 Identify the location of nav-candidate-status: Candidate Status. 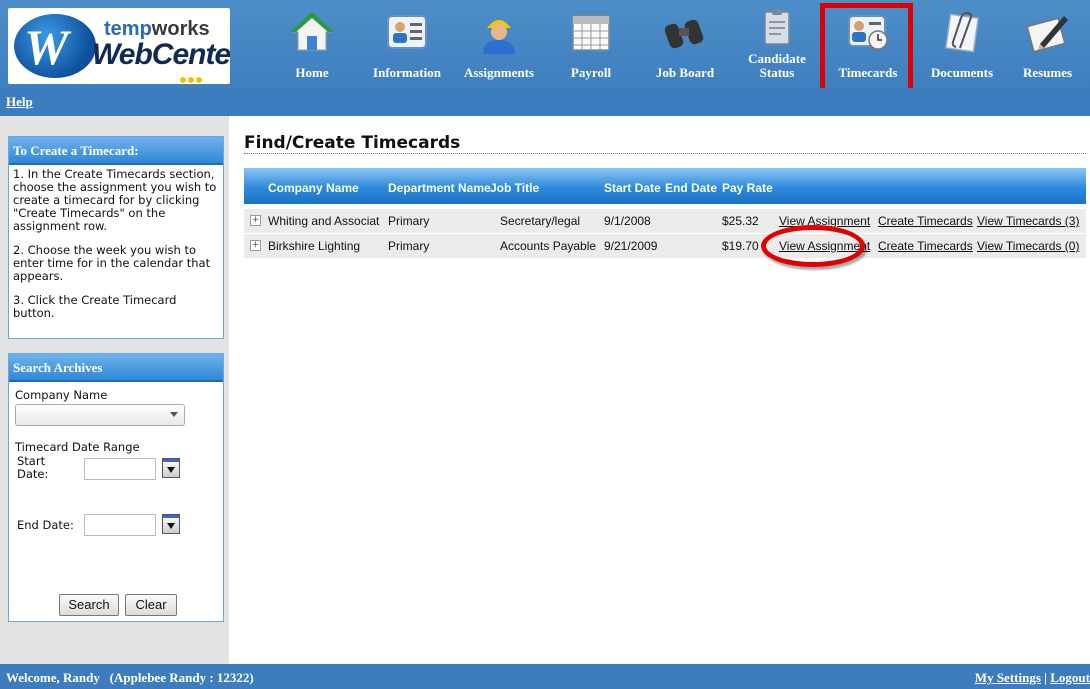
(777, 45).